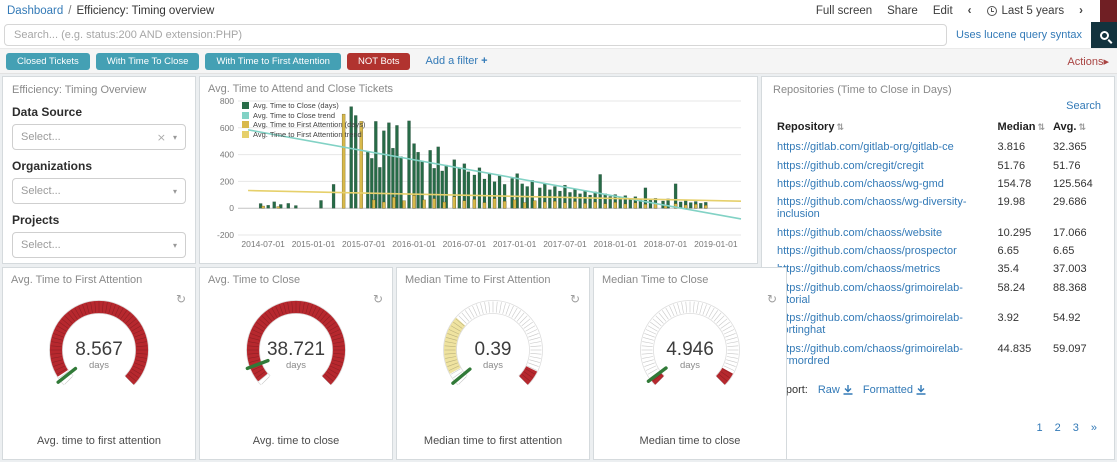  I want to click on export-row: Export: Raw Formatted, so click(938, 390).